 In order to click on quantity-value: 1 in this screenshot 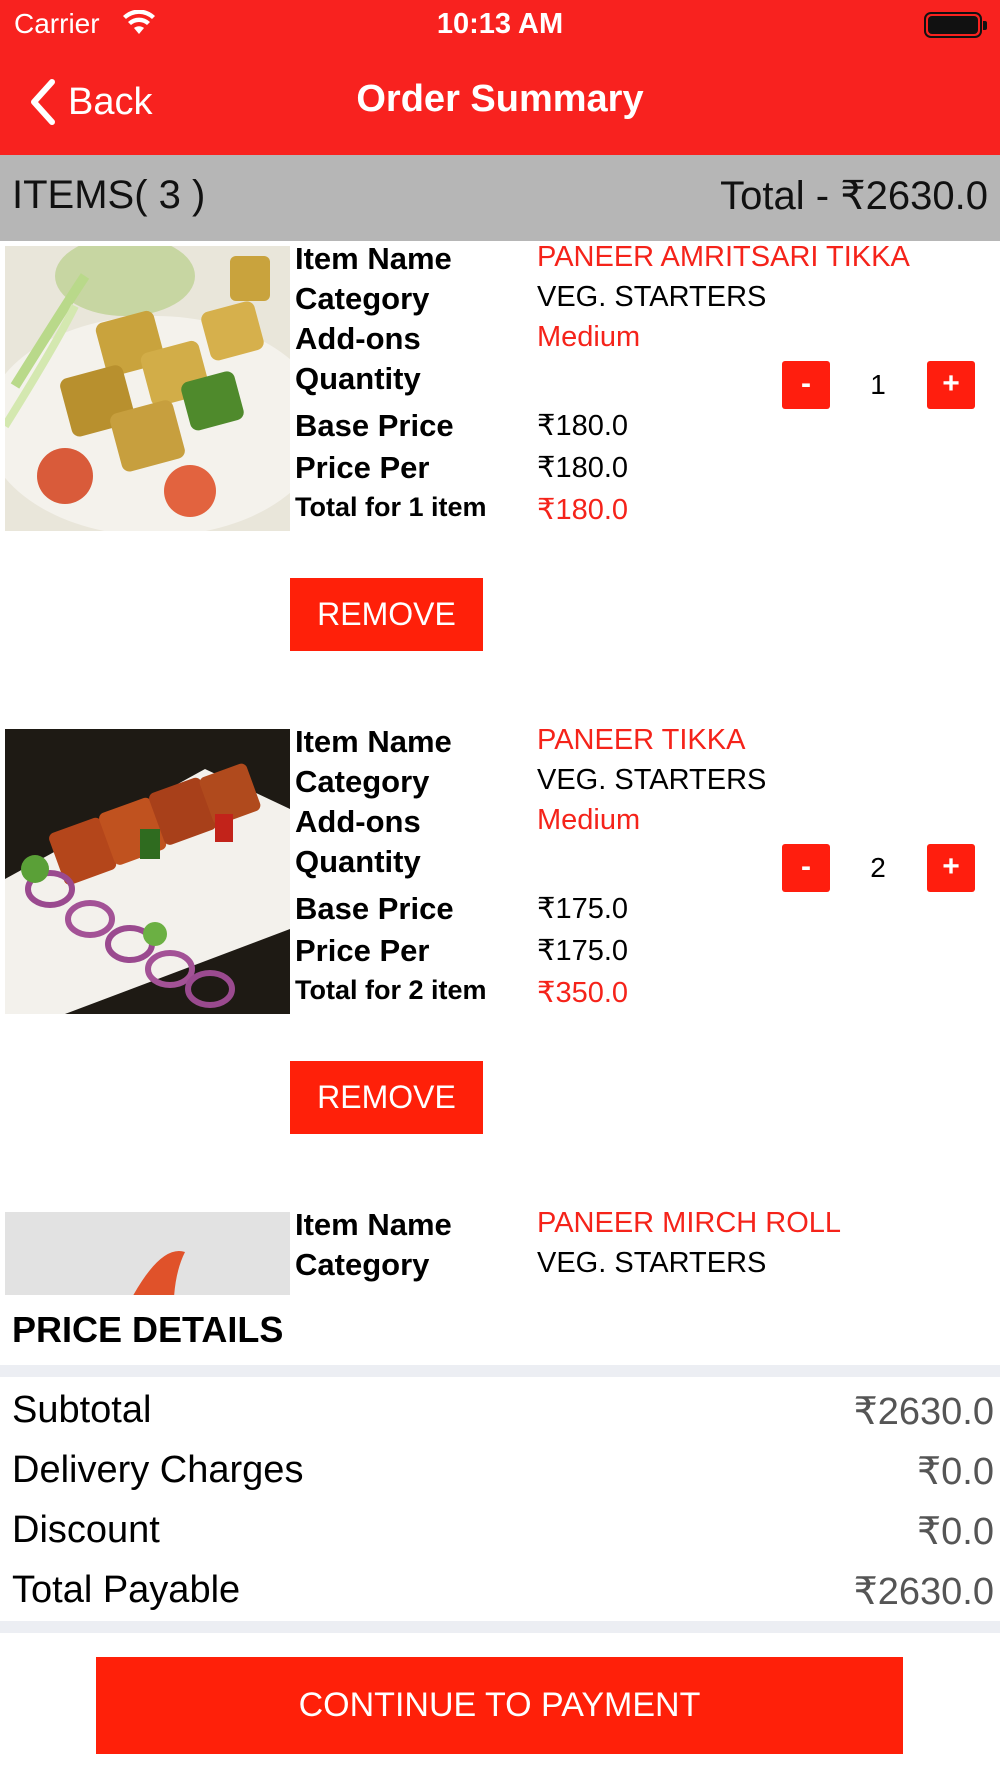, I will do `click(878, 384)`.